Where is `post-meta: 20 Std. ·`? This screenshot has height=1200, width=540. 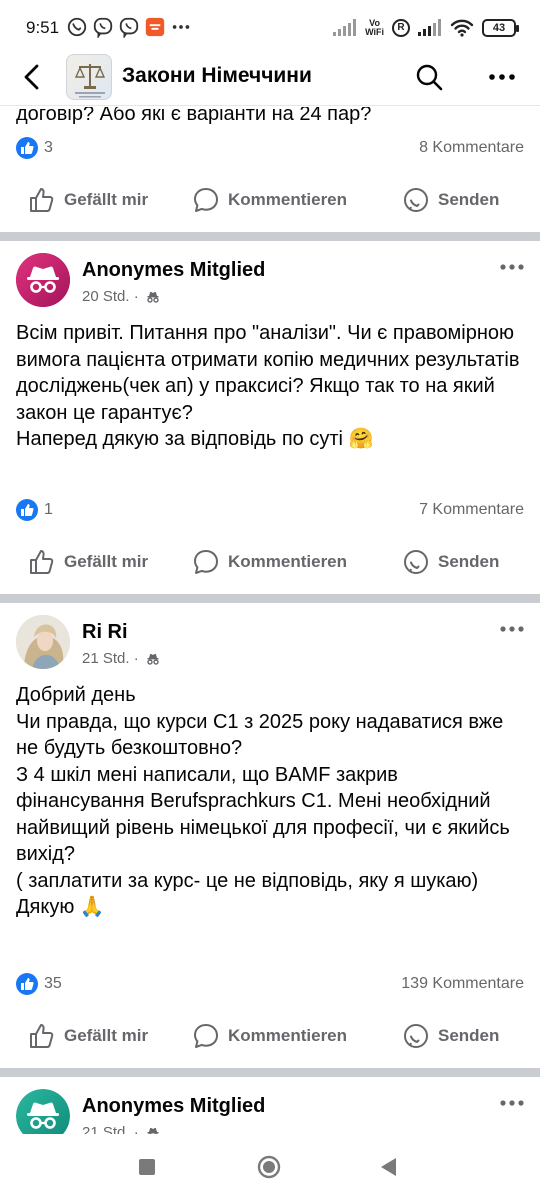 post-meta: 20 Std. · is located at coordinates (121, 296).